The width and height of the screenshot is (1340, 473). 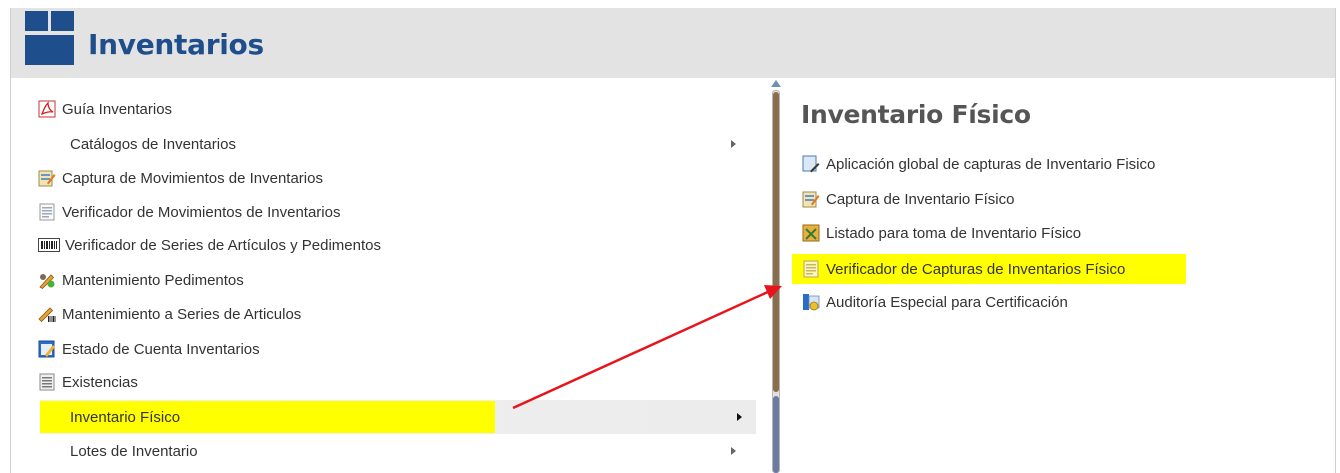 I want to click on module-title: Inventarios, so click(x=176, y=44).